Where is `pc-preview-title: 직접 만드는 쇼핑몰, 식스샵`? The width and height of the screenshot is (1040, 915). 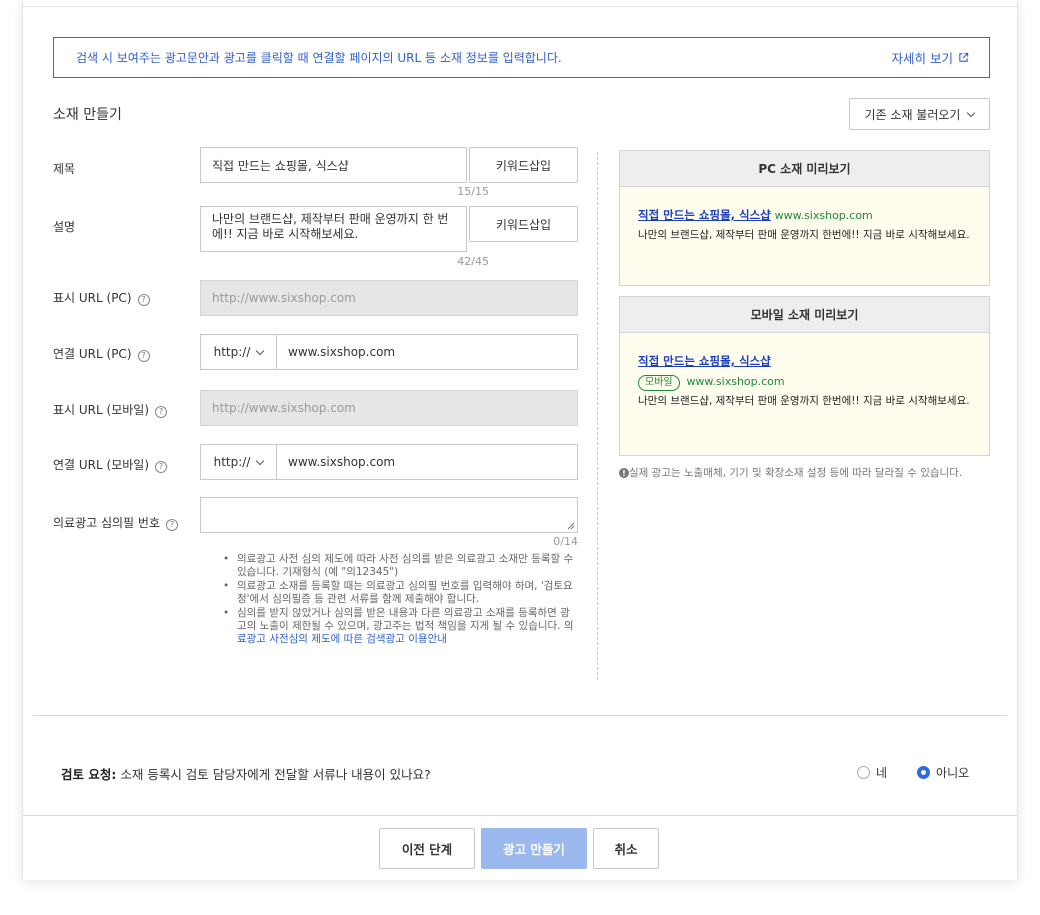 pc-preview-title: 직접 만드는 쇼핑몰, 식스샵 is located at coordinates (704, 215).